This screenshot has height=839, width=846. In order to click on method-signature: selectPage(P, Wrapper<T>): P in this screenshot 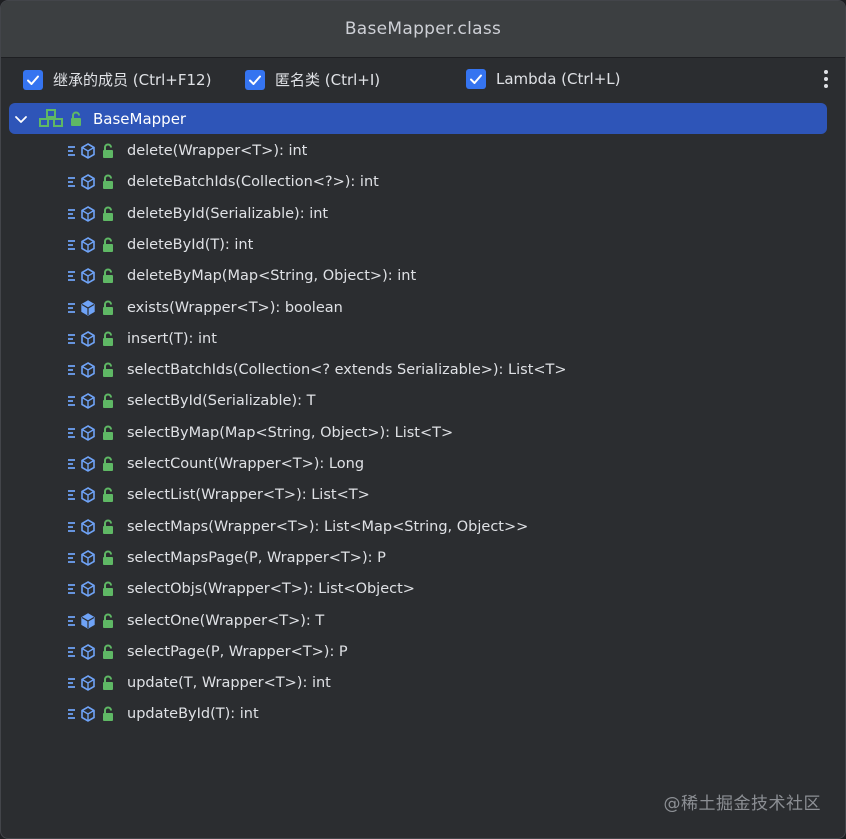, I will do `click(237, 651)`.